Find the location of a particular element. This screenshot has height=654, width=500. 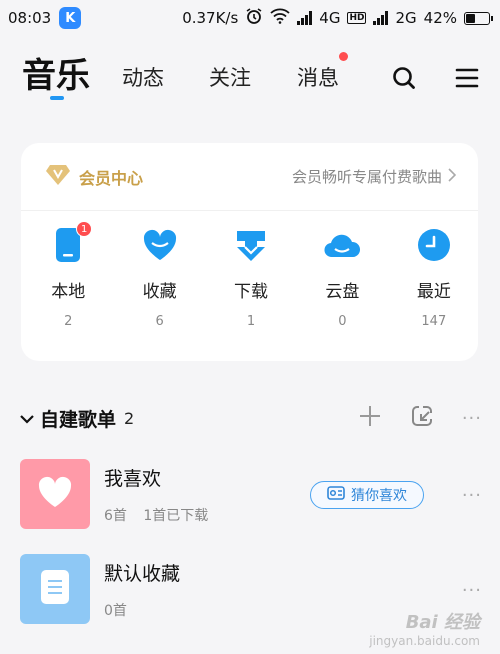

network-type-4g: 4G is located at coordinates (330, 18).